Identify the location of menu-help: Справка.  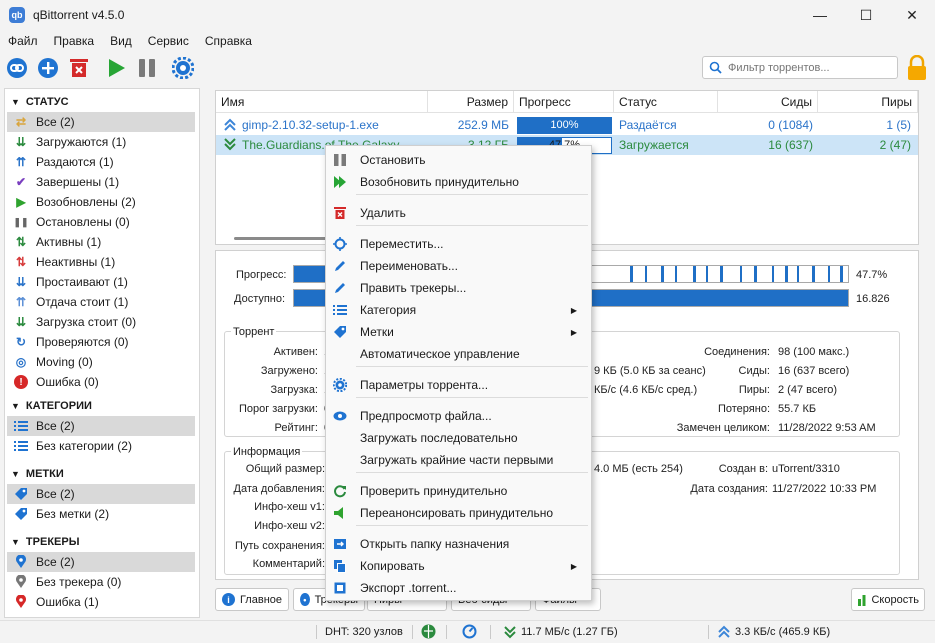
(228, 41).